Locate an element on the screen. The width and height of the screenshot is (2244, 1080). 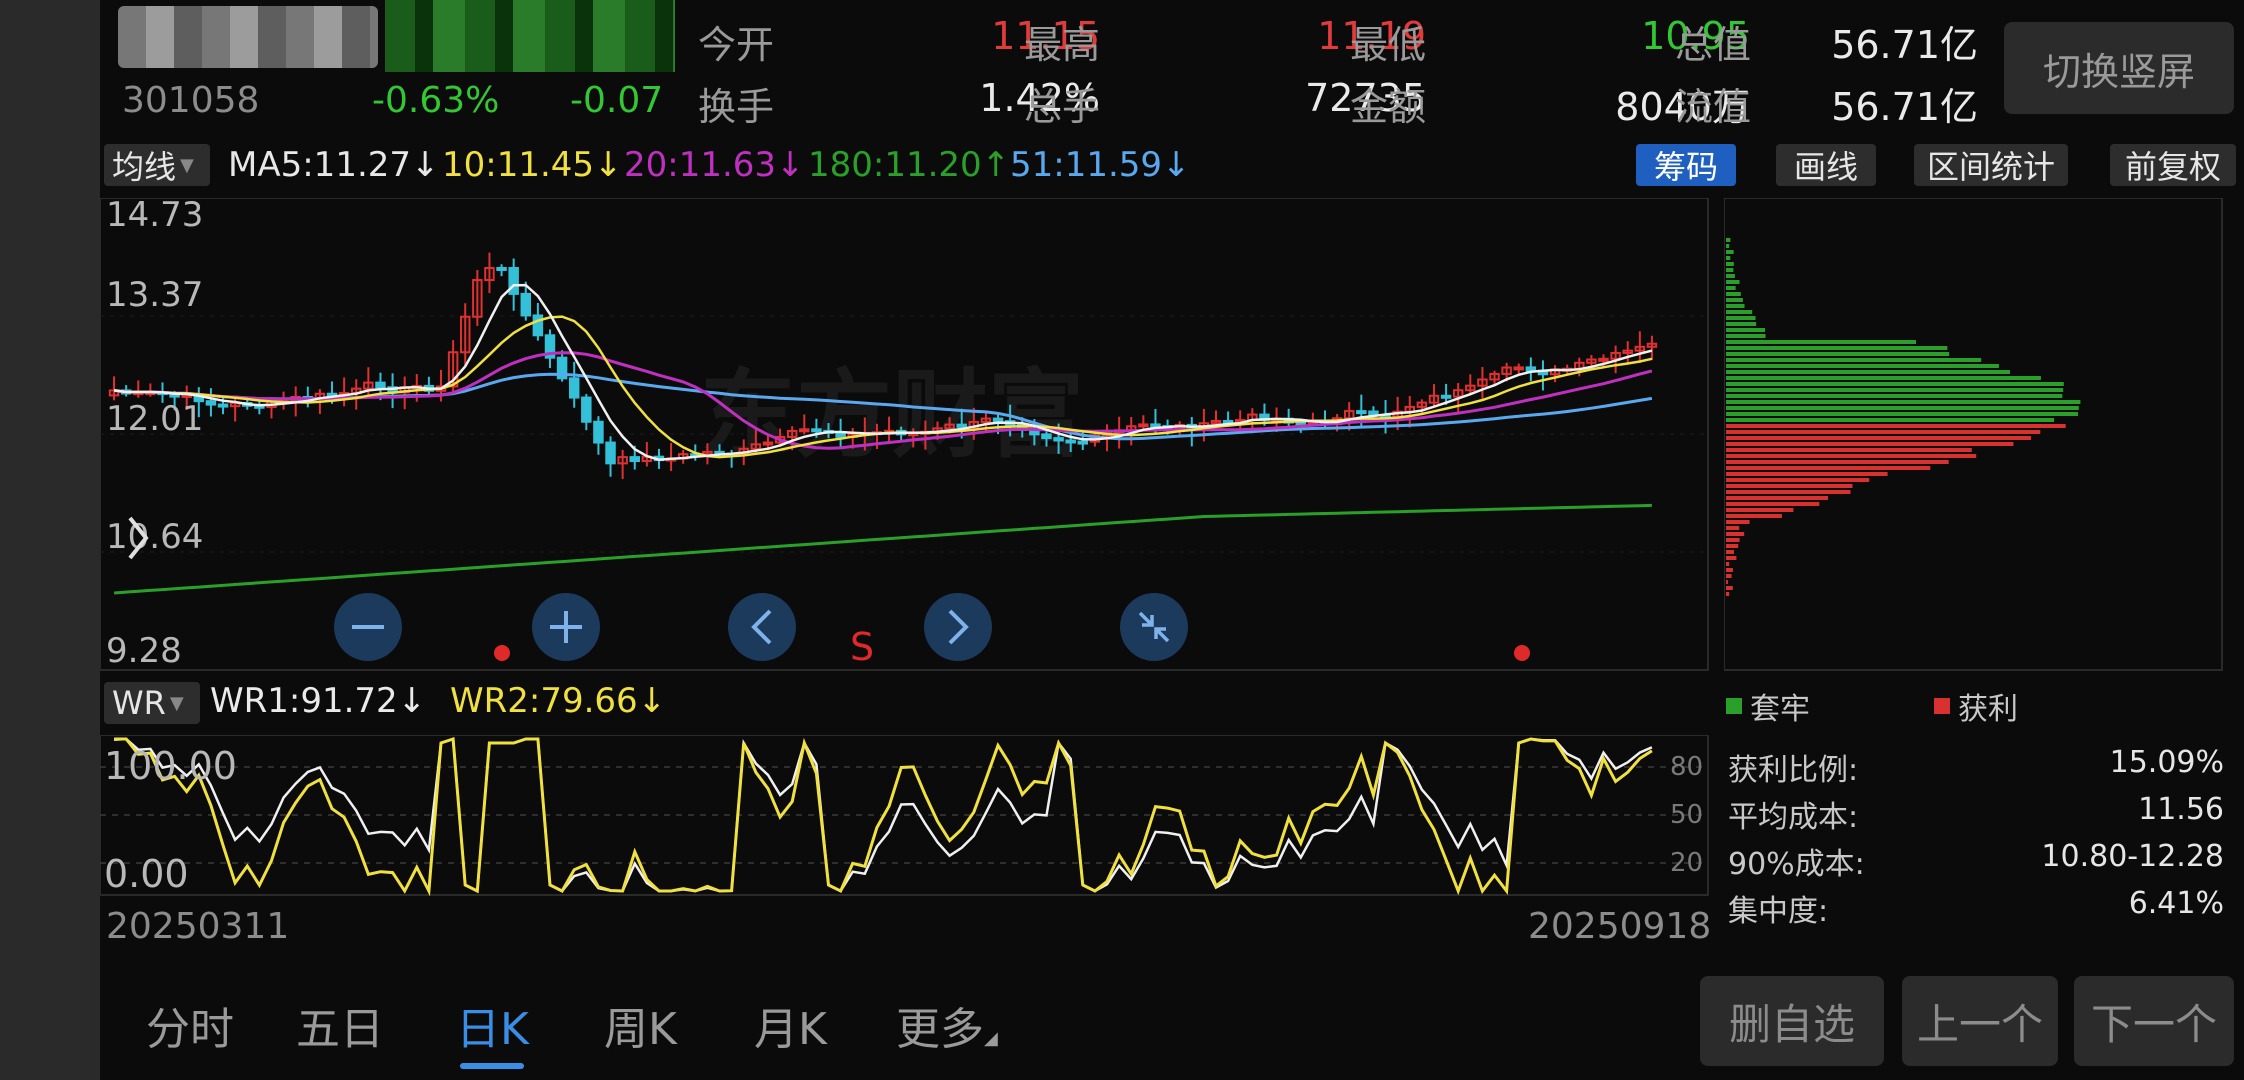
stat-value-concentration: 6.41% is located at coordinates (2176, 903).